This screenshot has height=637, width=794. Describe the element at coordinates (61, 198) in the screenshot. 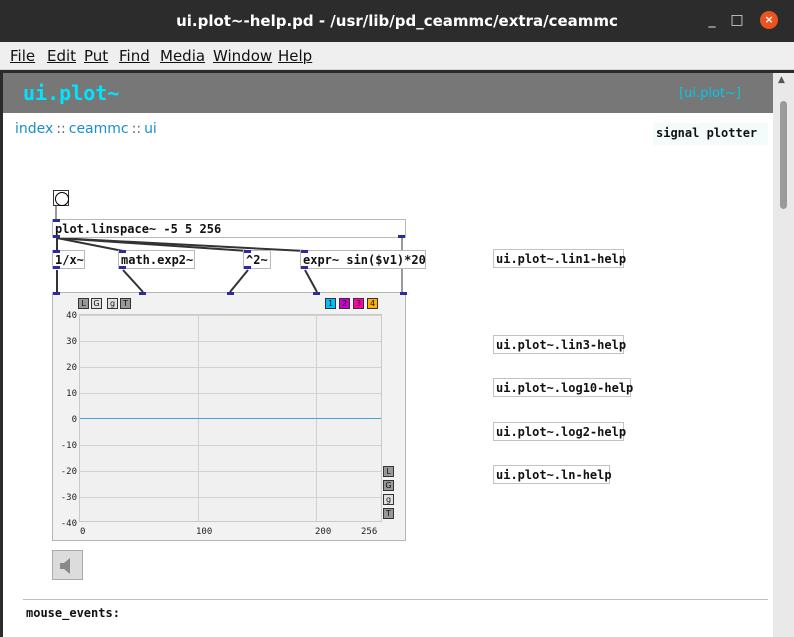

I see `bang-button` at that location.